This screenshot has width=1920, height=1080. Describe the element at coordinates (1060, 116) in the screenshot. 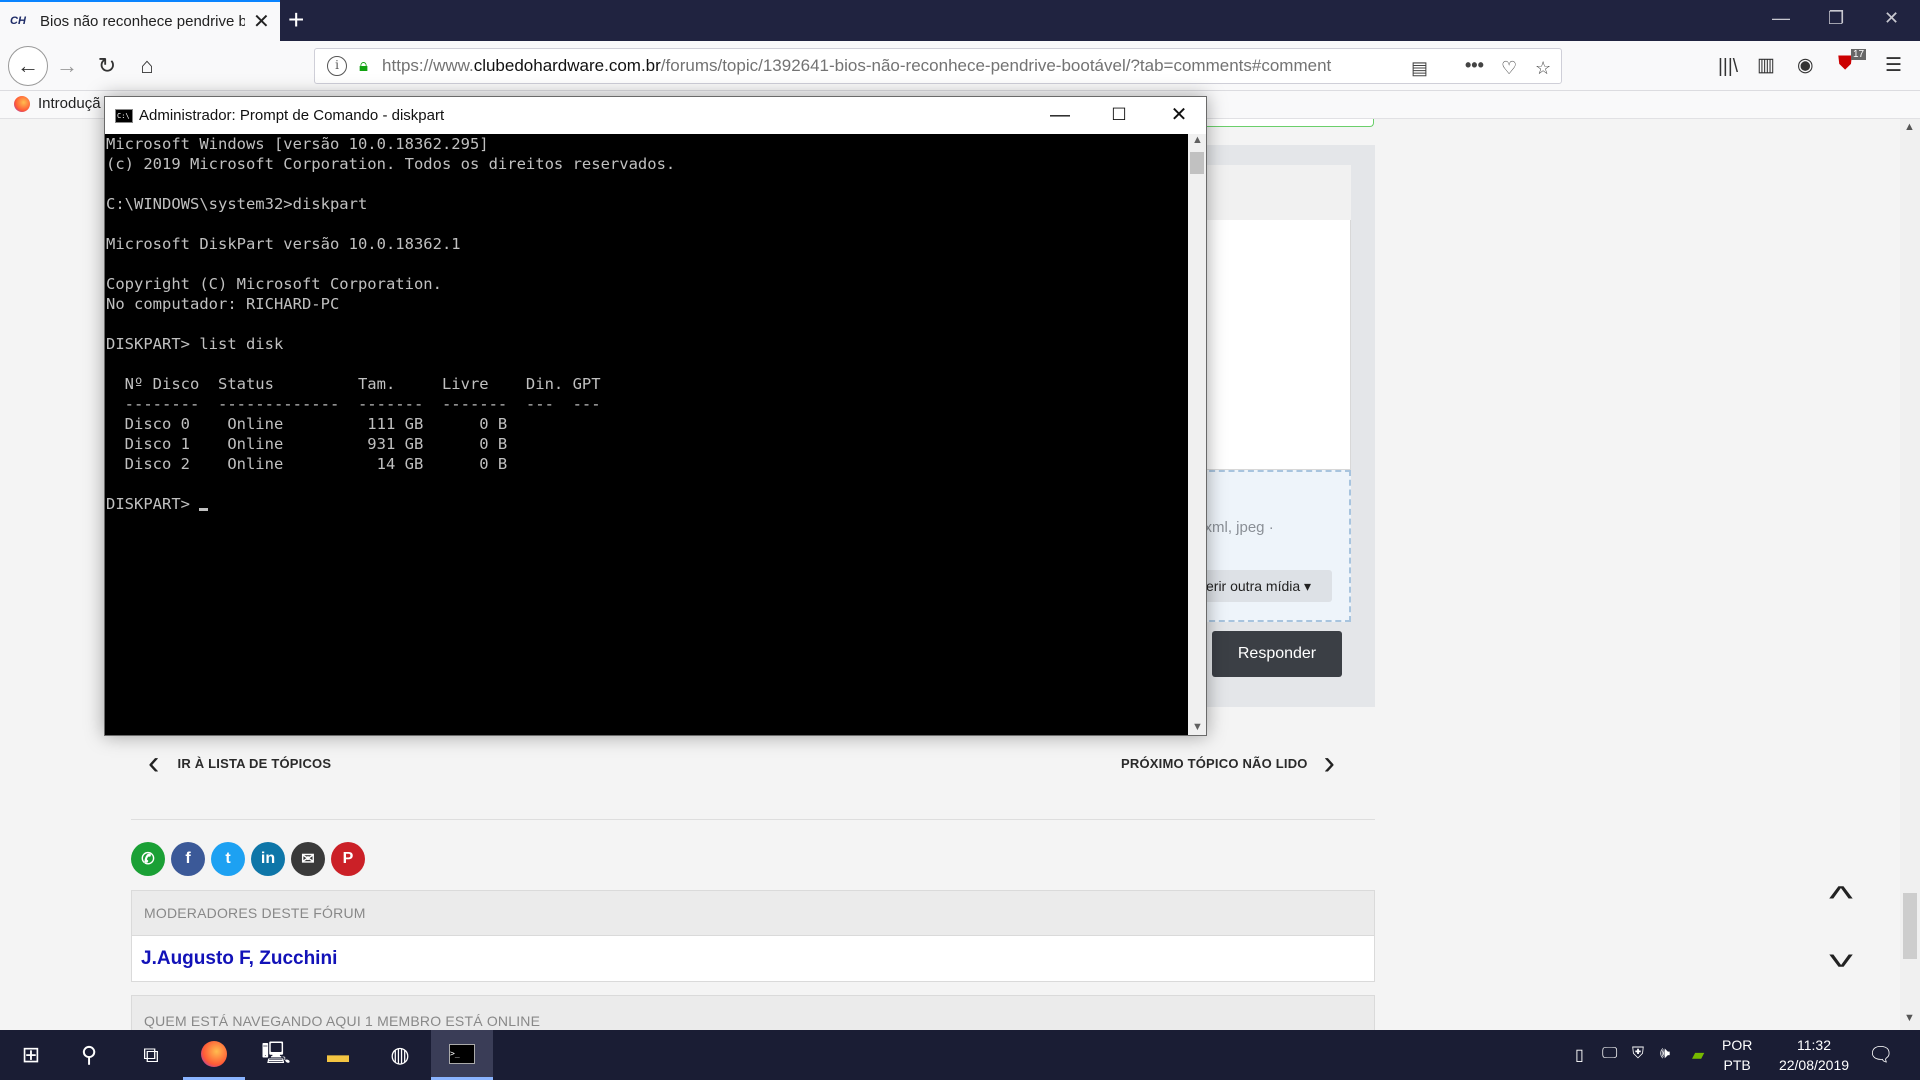

I see `cmd-minimize-button: —` at that location.